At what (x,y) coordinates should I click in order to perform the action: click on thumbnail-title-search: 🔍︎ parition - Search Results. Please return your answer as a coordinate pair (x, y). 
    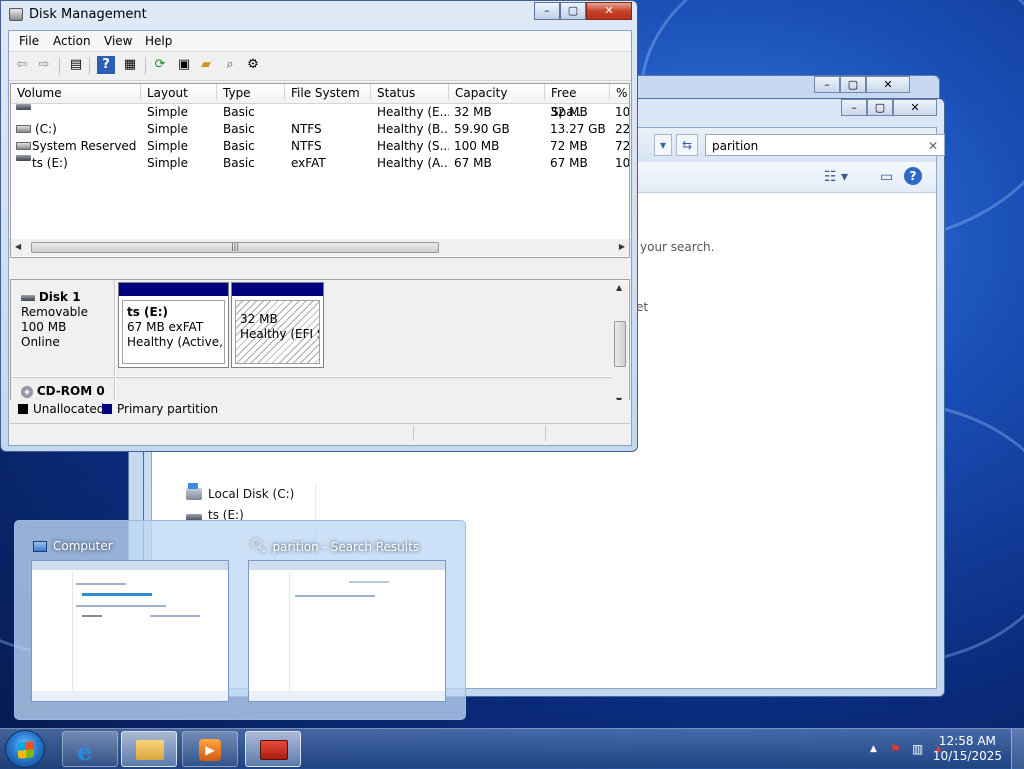
    Looking at the image, I should click on (334, 546).